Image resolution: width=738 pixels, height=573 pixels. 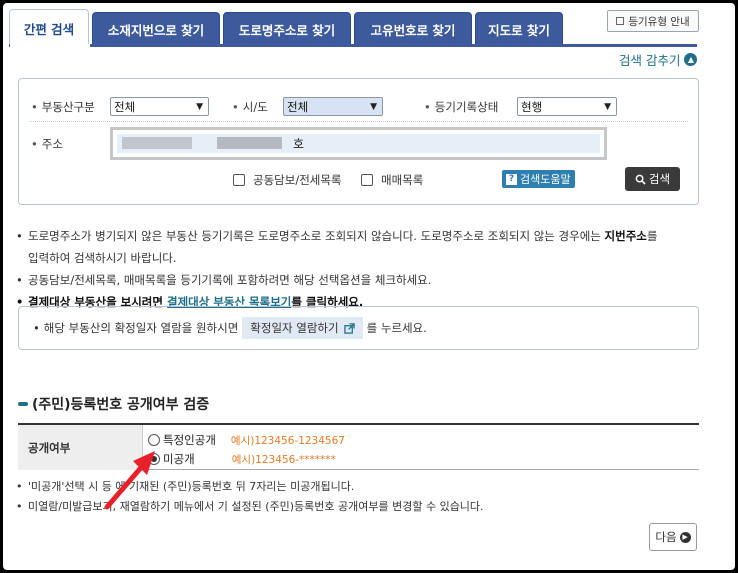 I want to click on example-text: 예시)123456-*******, so click(x=283, y=459).